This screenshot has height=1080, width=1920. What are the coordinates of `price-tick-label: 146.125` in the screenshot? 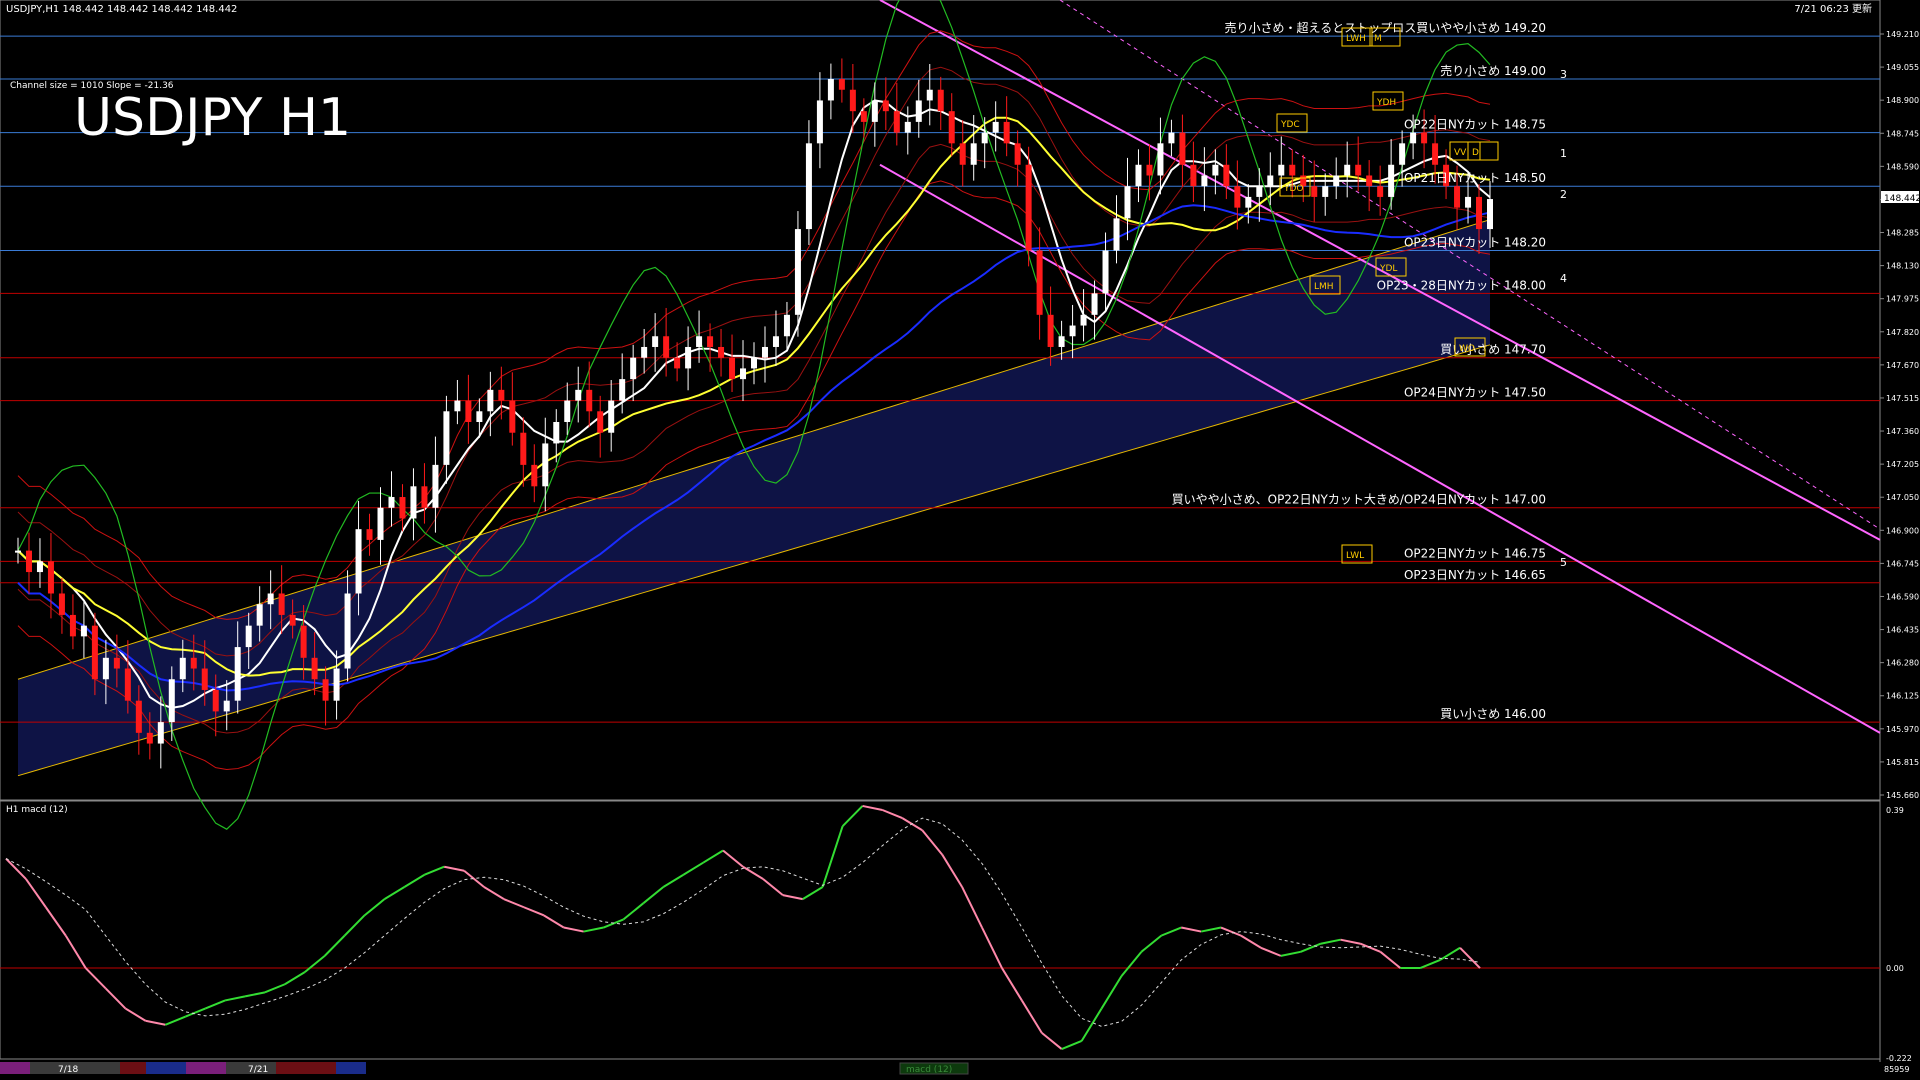 It's located at (1902, 696).